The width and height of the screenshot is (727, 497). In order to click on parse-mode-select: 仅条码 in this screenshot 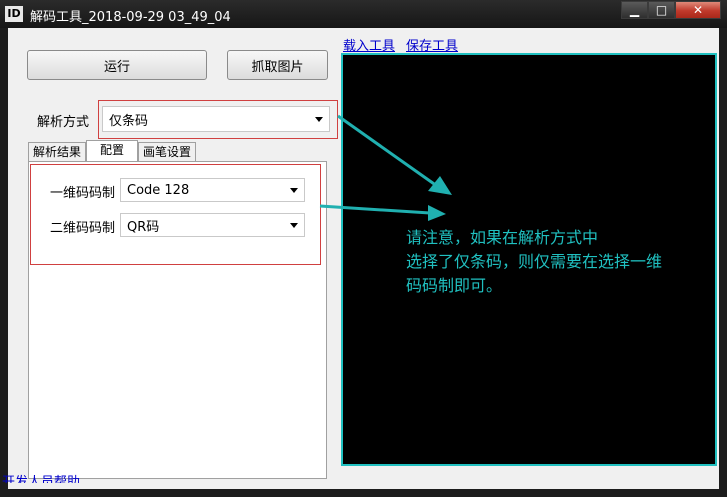, I will do `click(216, 119)`.